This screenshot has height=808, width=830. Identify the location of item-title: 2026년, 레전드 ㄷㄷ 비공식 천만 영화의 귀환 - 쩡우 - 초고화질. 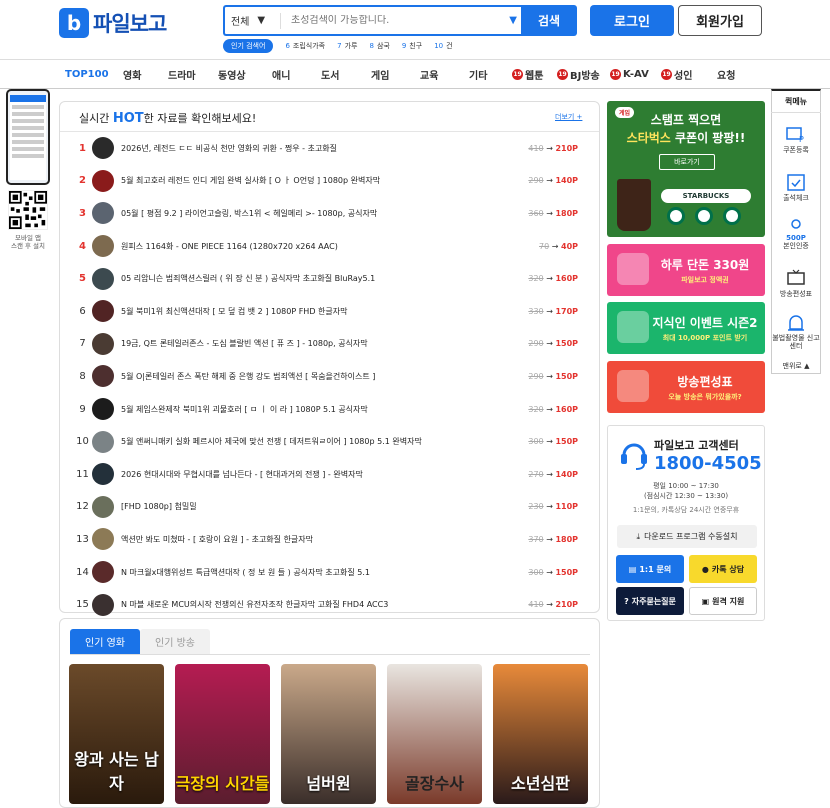
(324, 148).